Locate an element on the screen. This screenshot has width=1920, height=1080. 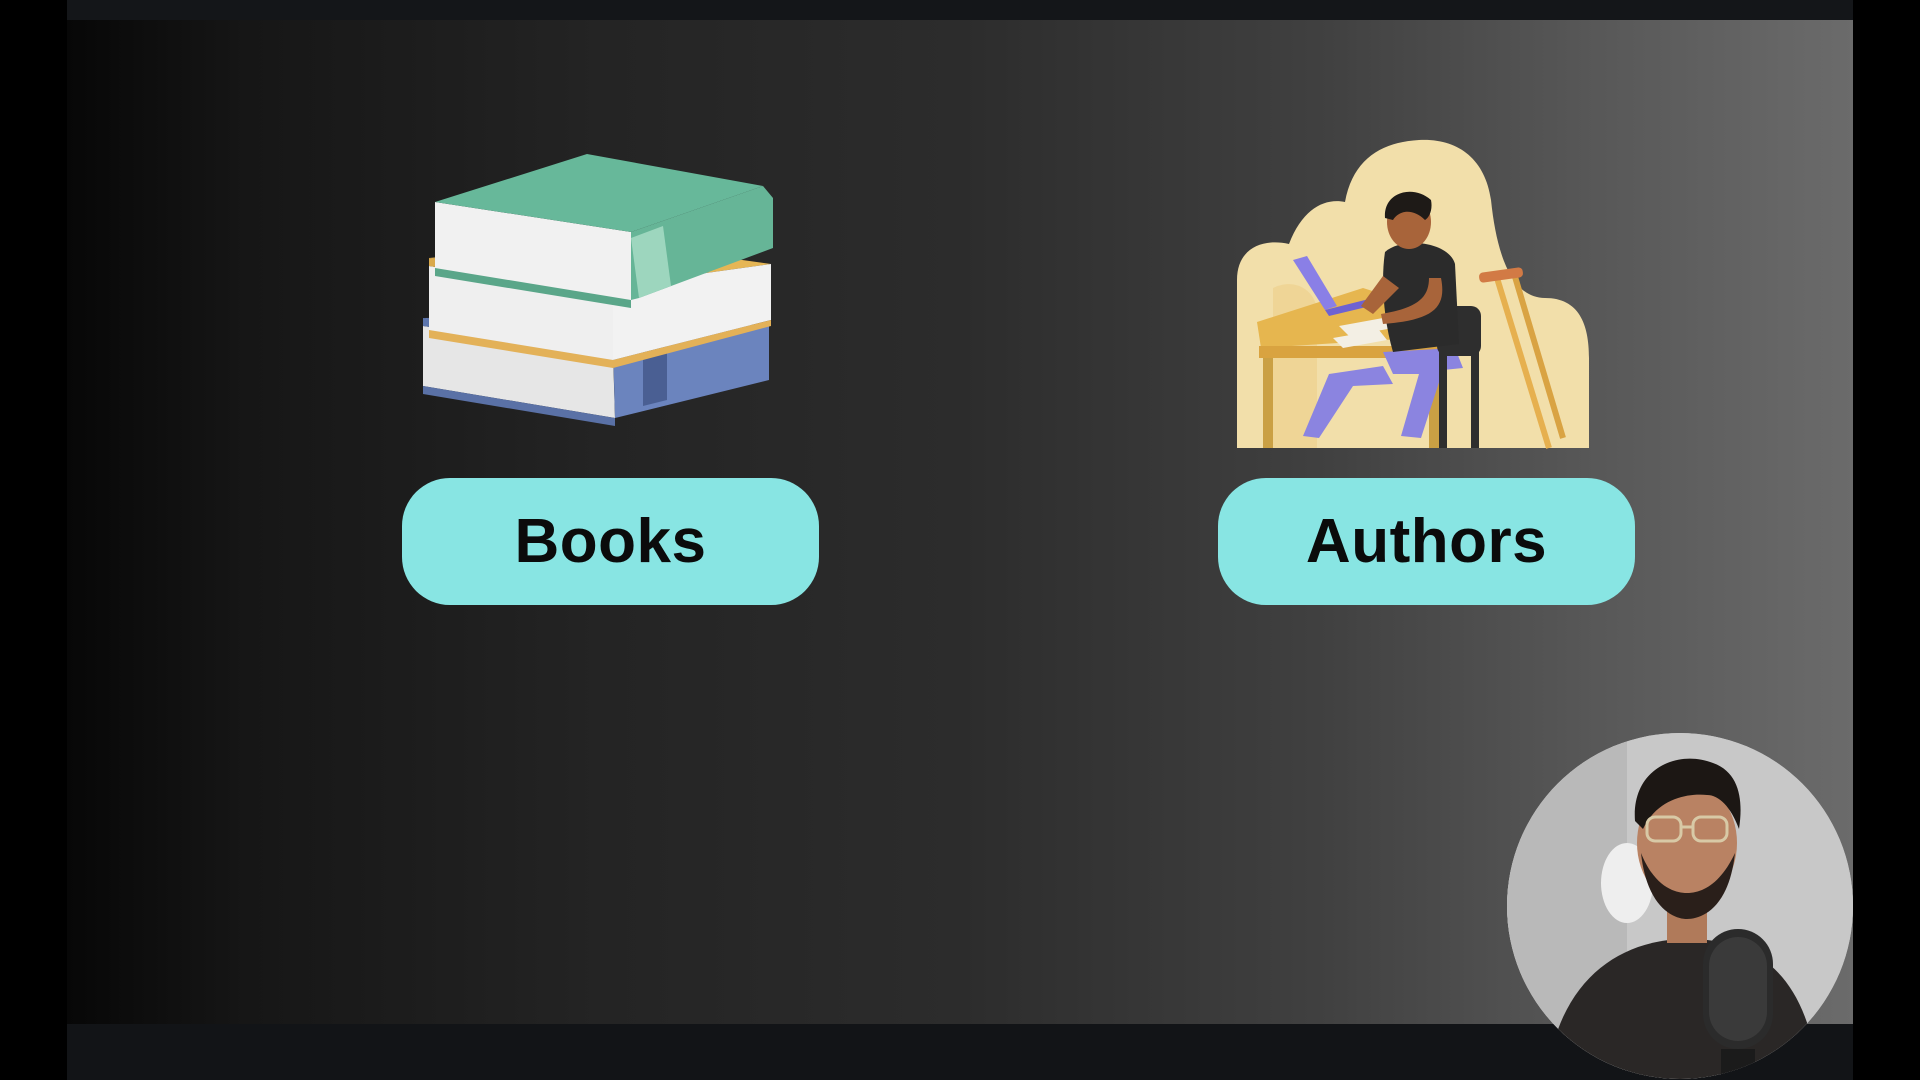
author-writing-icon is located at coordinates (1413, 294).